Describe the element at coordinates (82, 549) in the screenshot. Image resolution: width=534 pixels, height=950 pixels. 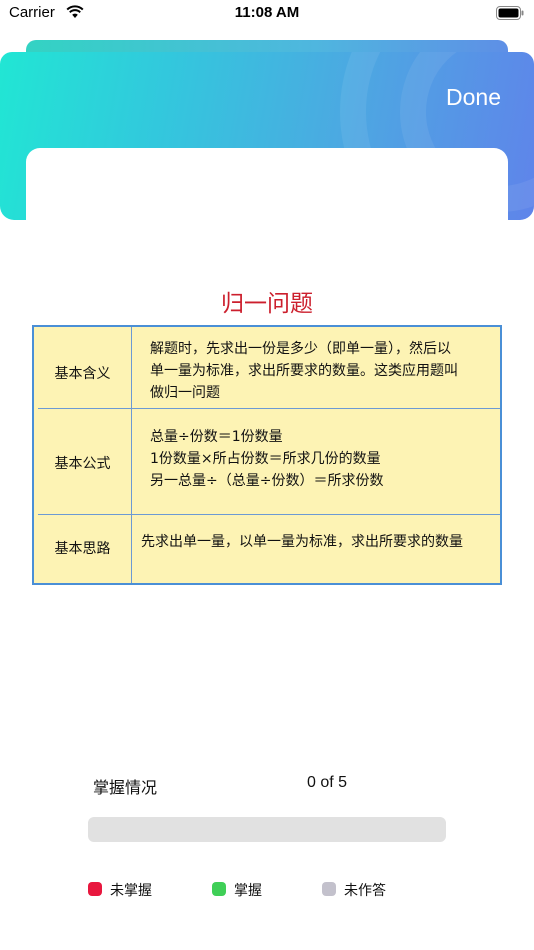
I see `row-label: 基本思路` at that location.